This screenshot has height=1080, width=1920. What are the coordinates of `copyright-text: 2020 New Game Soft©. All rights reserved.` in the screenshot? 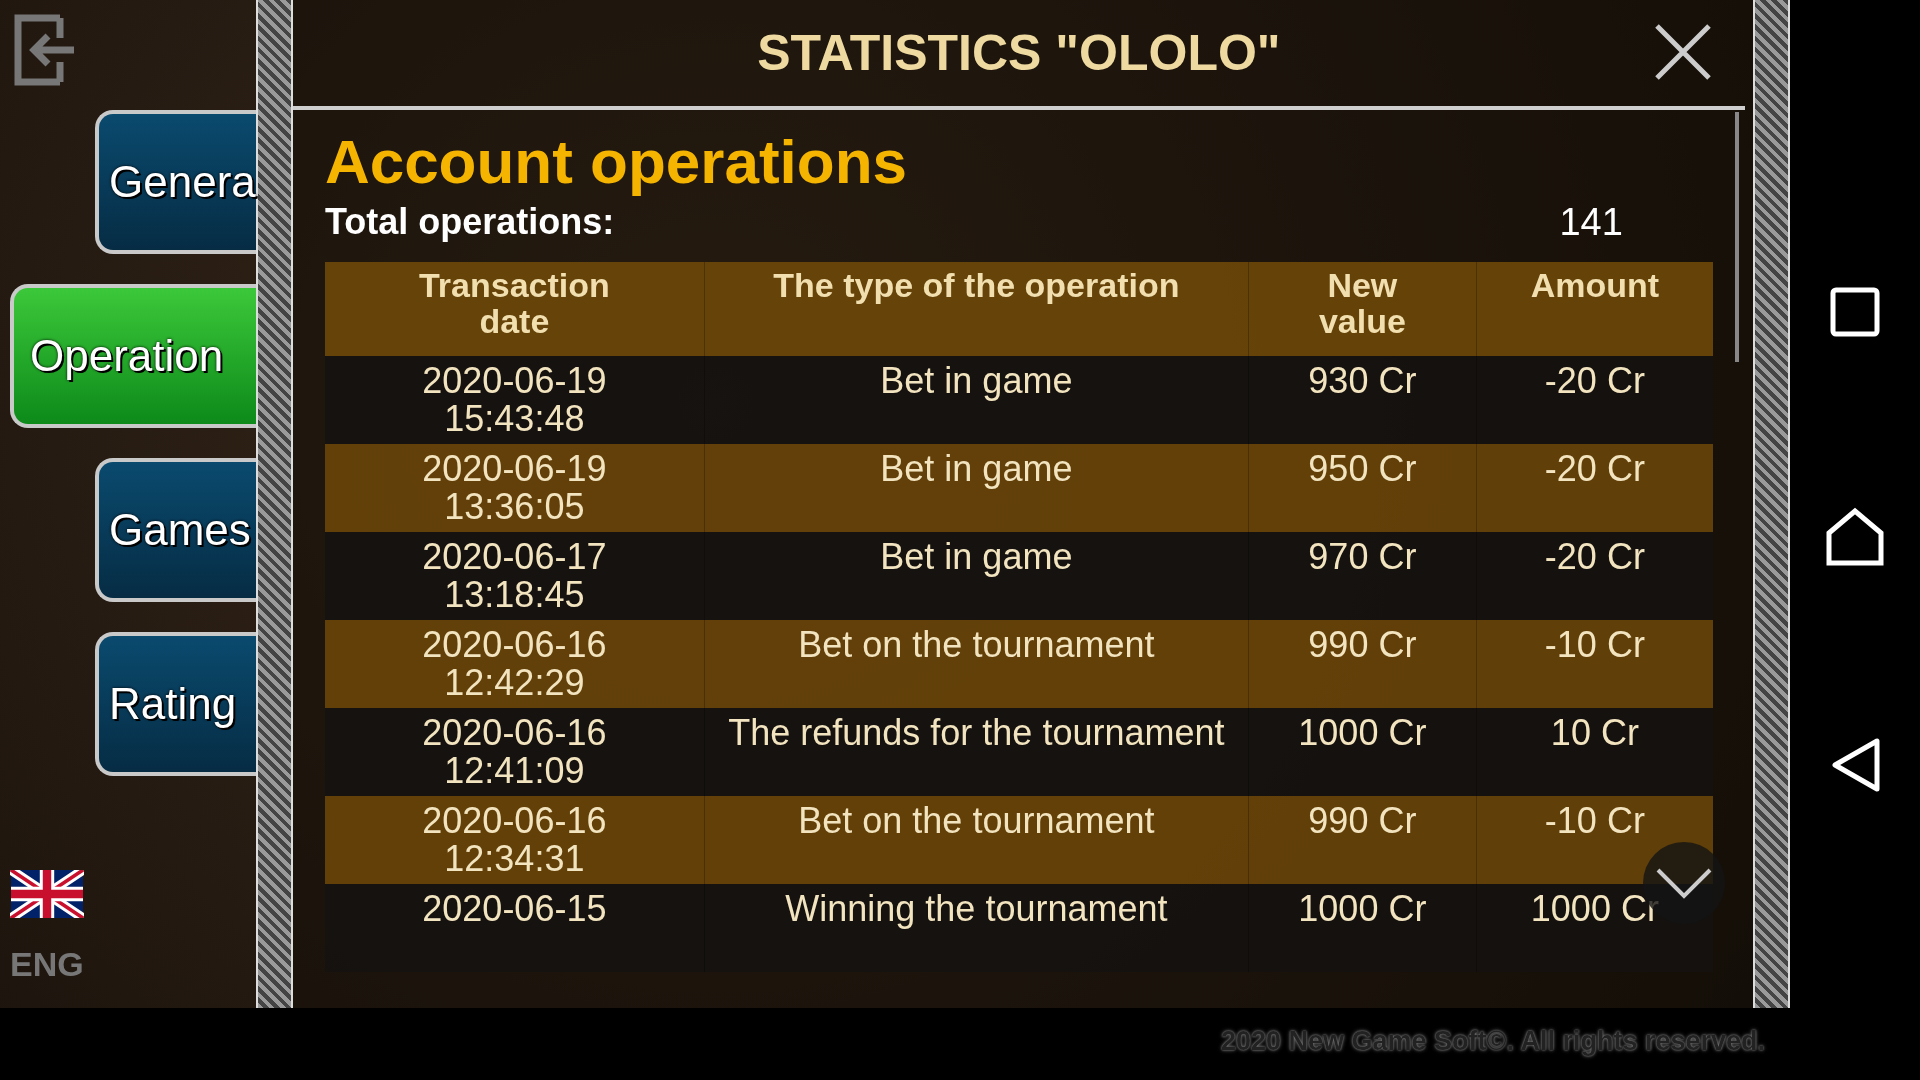 It's located at (1492, 1041).